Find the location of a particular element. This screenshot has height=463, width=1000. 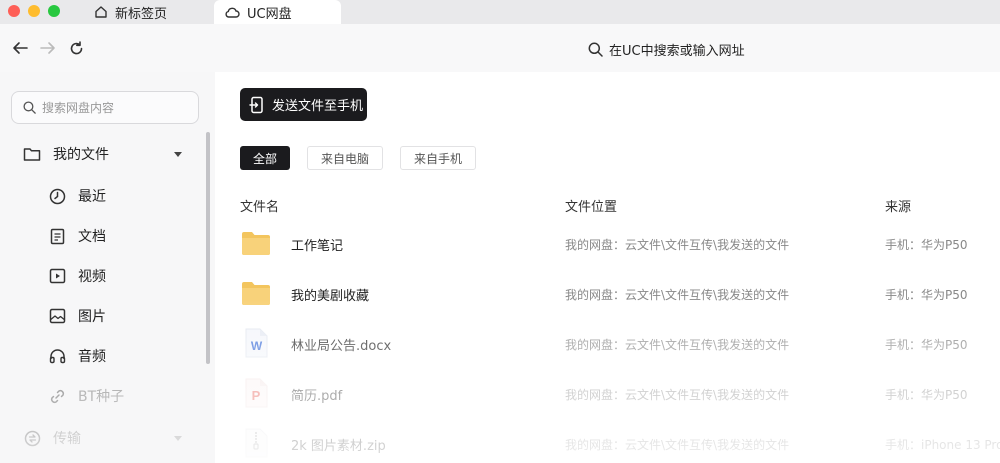

back-button is located at coordinates (20, 48).